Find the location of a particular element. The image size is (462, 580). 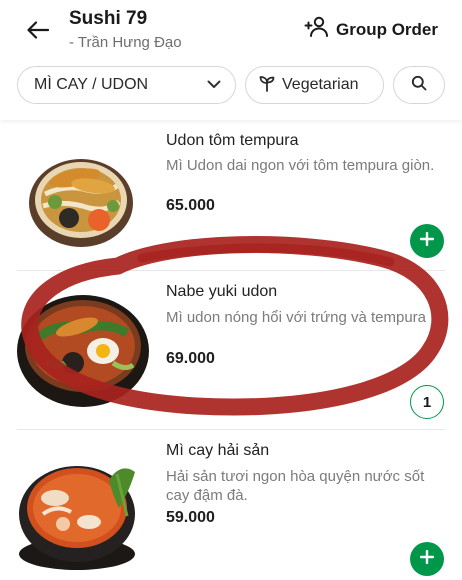

cart-quantity-badge: 1 is located at coordinates (427, 402).